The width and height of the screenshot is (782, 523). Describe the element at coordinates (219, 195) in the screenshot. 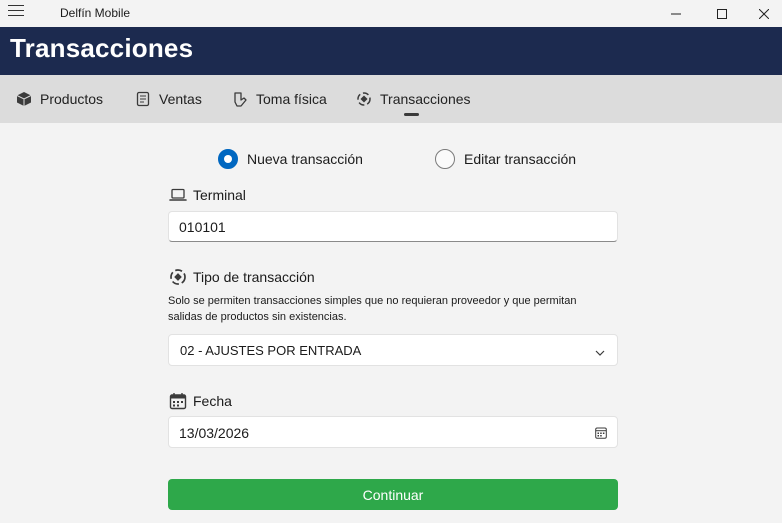

I see `terminal-label-text: Terminal` at that location.